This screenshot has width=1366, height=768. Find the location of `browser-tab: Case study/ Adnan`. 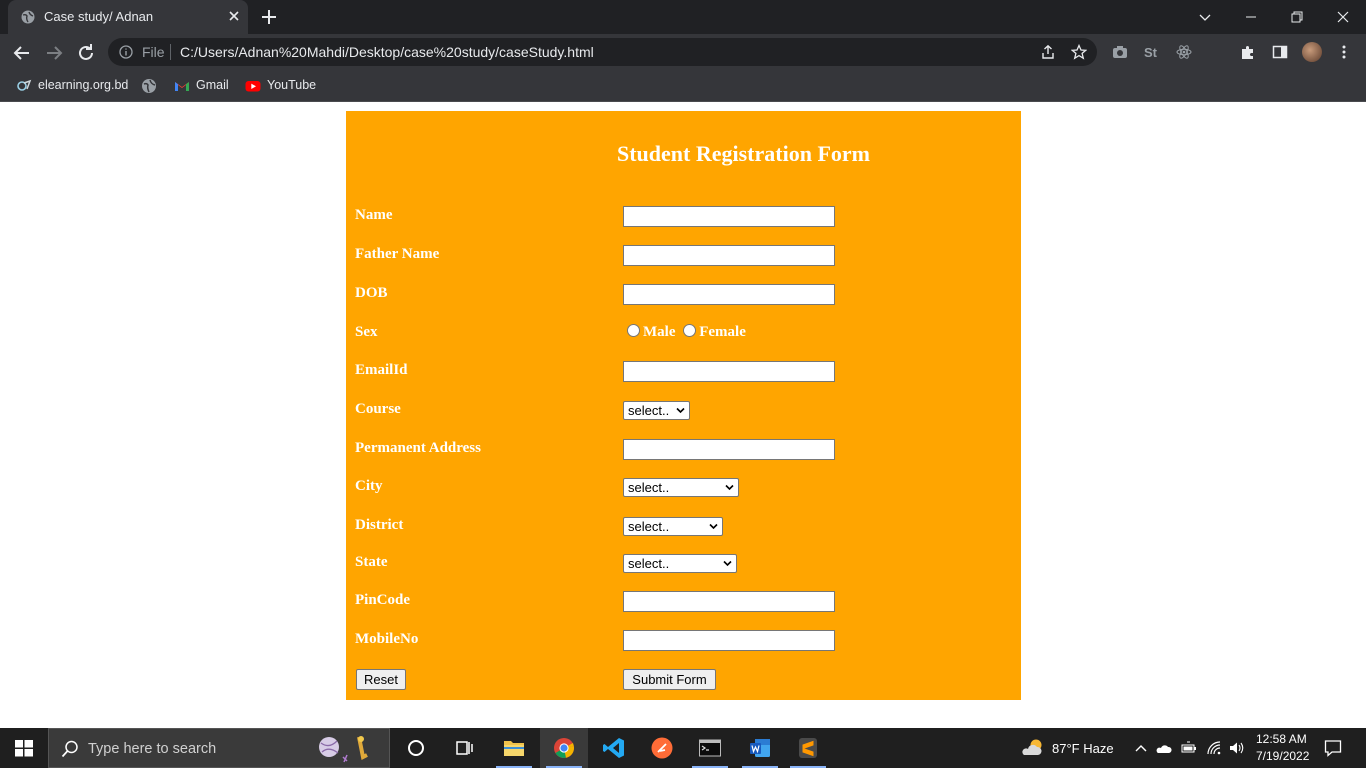

browser-tab: Case study/ Adnan is located at coordinates (128, 17).